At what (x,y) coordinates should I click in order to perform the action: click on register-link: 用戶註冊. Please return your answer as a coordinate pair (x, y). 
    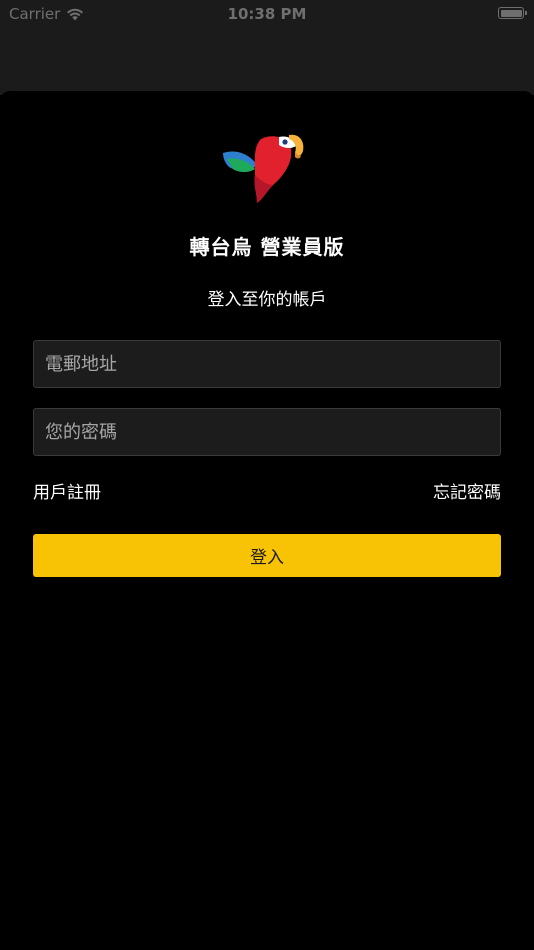
    Looking at the image, I should click on (67, 490).